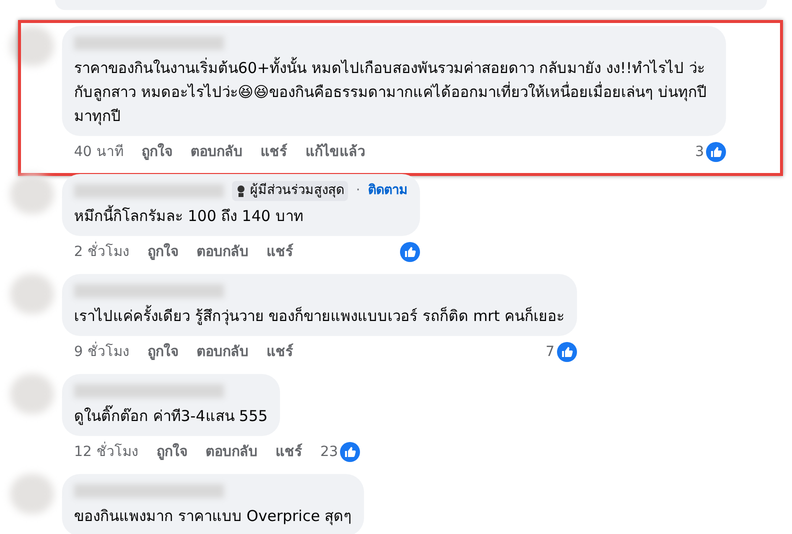 The width and height of the screenshot is (792, 534). Describe the element at coordinates (391, 92) in the screenshot. I see `comment-text: ราคาของกินในงานเริ่มต้น60+ทั้งนั้น หมดไปเกือบสองพันรวมค่าสอยดาว กลับมายัง งง!!ทำไรไป ว่ะกับลูกสาว หมดอะไรไปว่ะ😆😆ของกินคือธรรมดามากแค่ได้ออกมาเที่ยวให้เหนื่อยเมื่อยเล่นๆ บ่นทุกปีมาทุกปี` at that location.